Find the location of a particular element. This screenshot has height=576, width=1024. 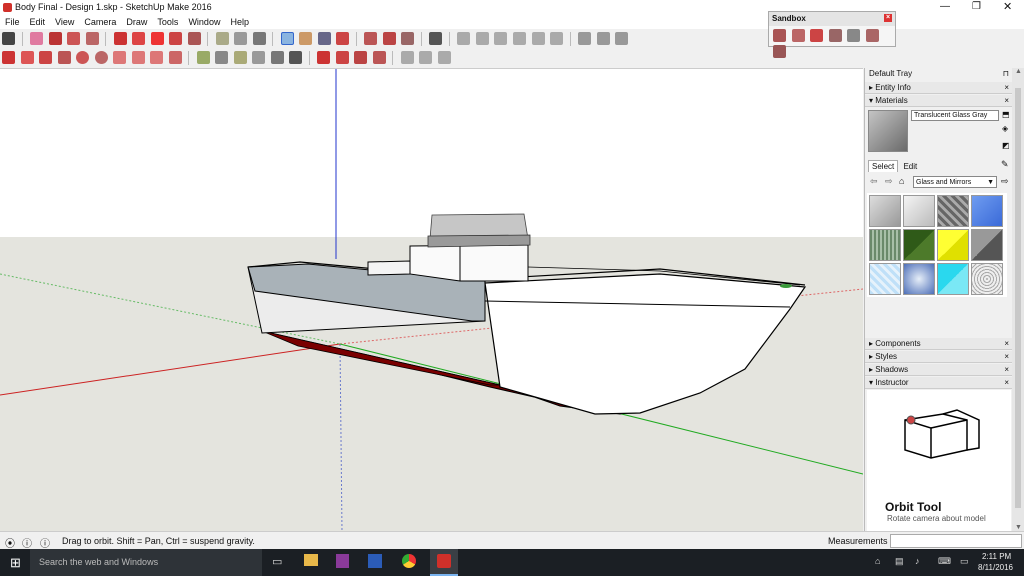

outer-shell-icon is located at coordinates (379, 57).